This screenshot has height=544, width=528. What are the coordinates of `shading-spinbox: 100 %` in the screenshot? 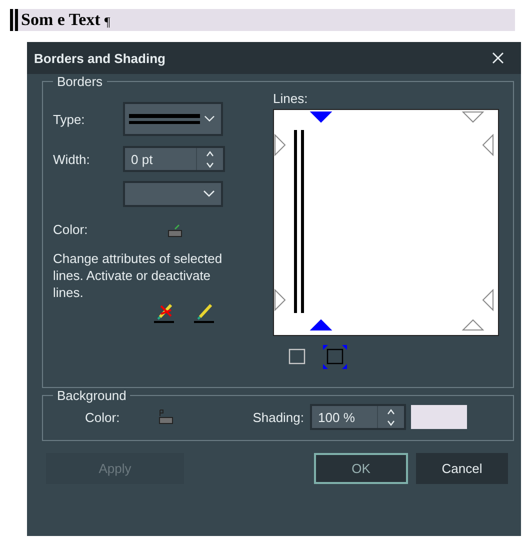 It's located at (358, 417).